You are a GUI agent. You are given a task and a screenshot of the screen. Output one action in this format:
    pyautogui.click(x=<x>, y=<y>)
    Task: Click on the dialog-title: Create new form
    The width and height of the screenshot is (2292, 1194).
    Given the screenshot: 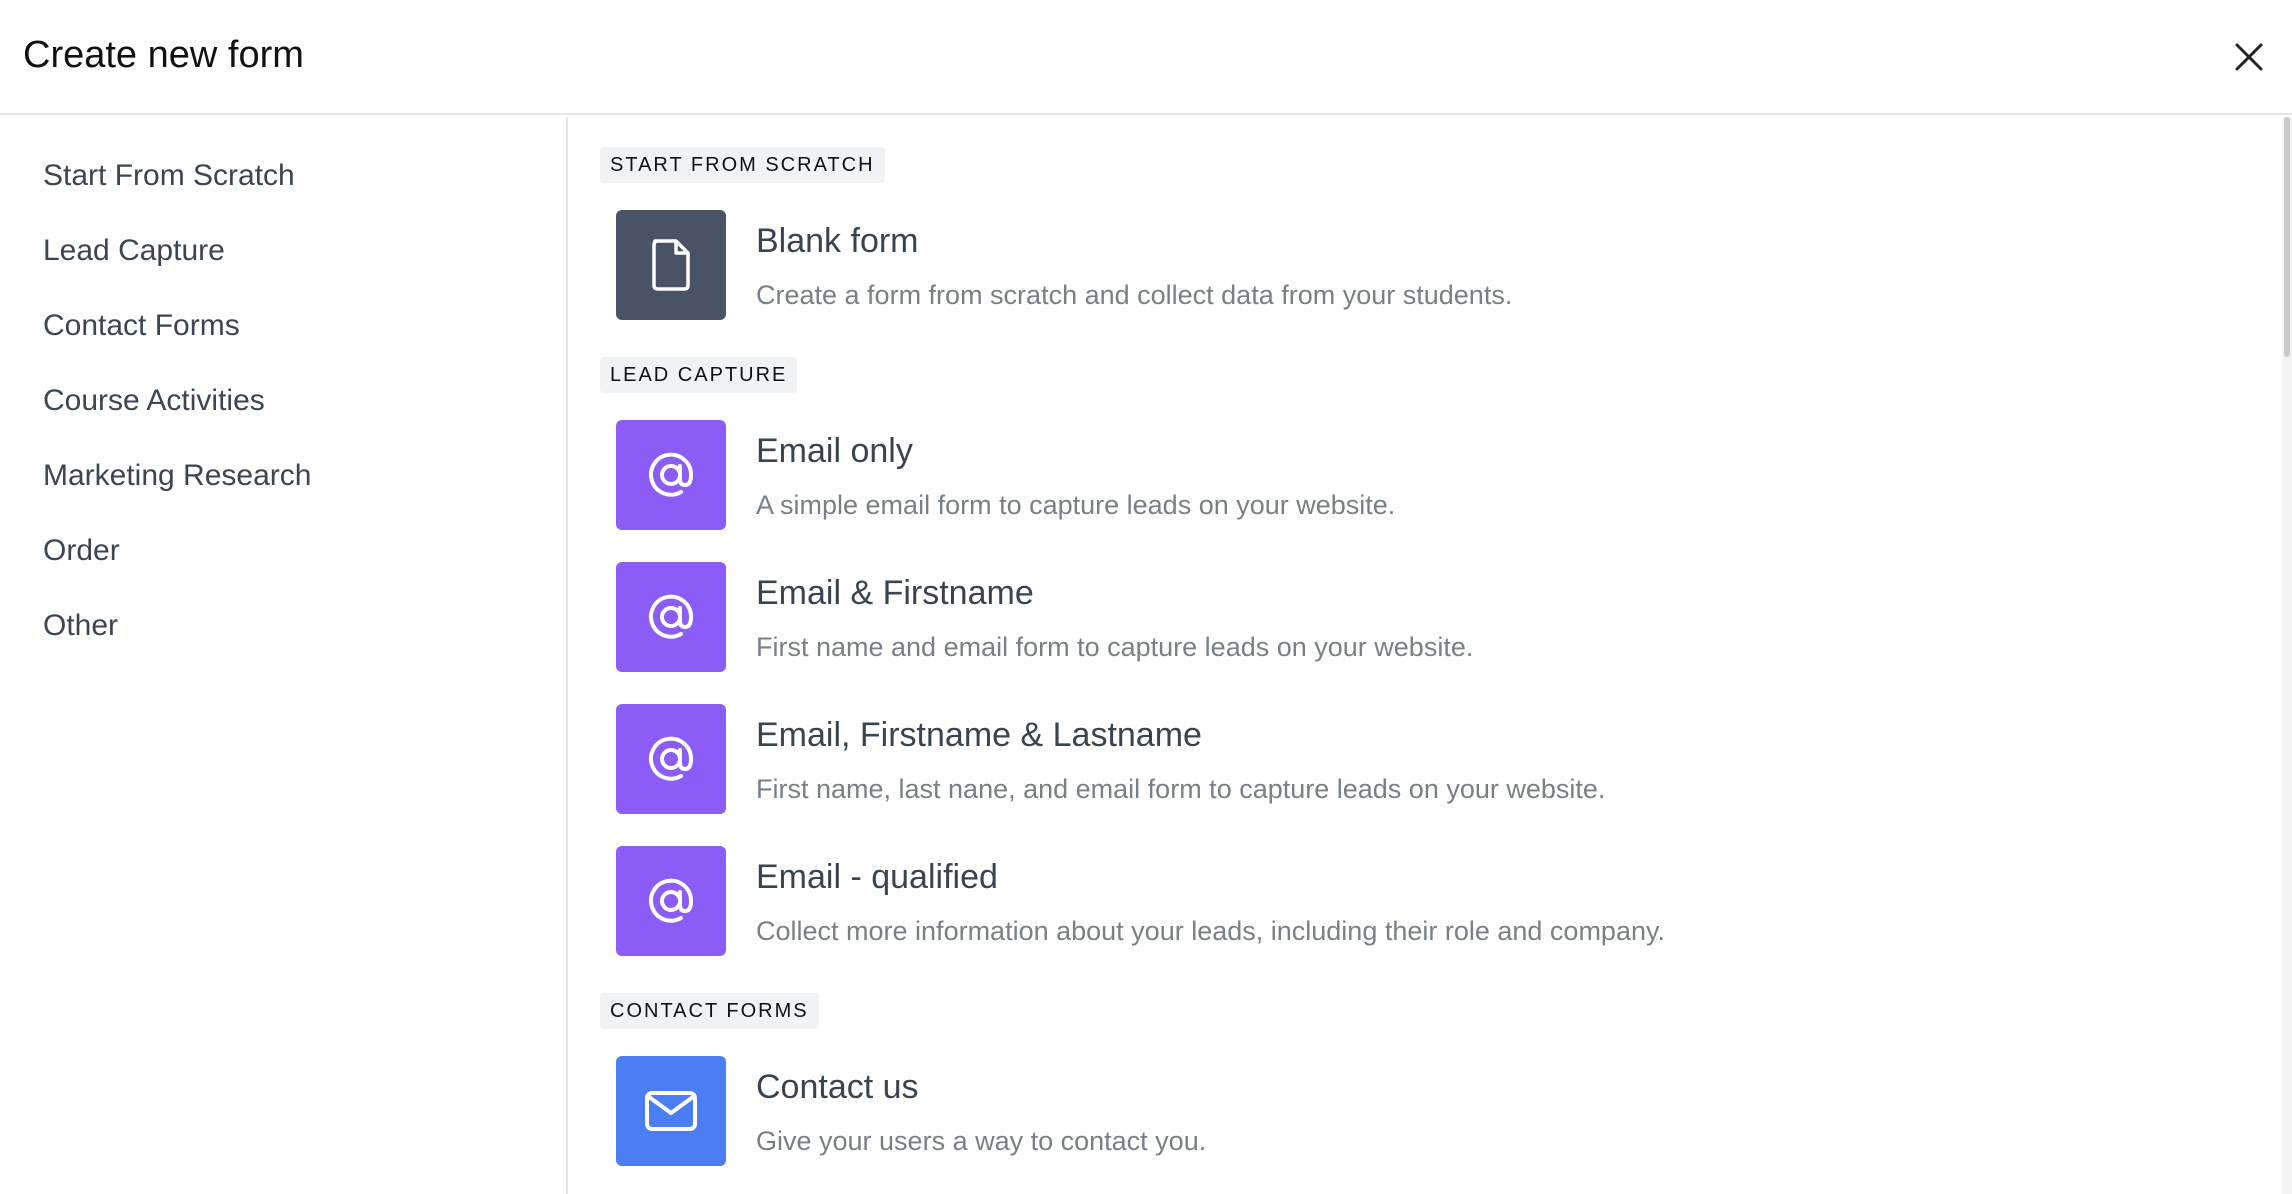 What is the action you would take?
    pyautogui.click(x=163, y=55)
    